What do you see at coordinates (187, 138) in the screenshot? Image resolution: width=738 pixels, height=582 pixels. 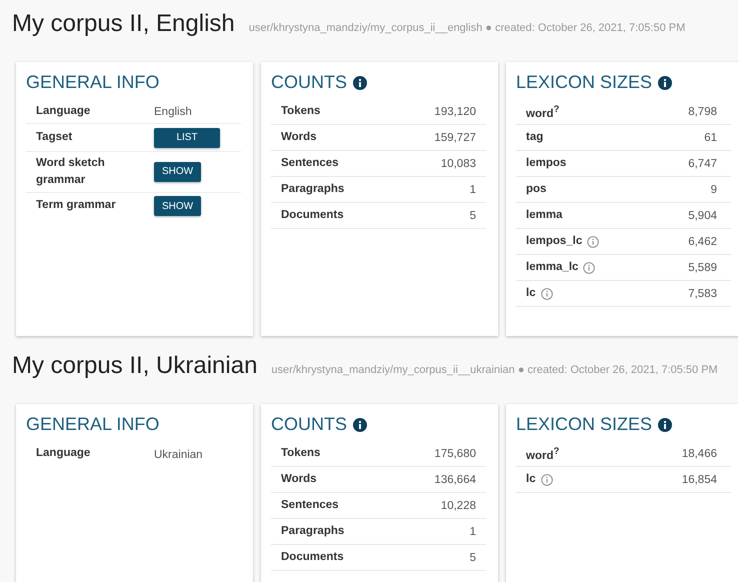 I see `action-button: LIST` at bounding box center [187, 138].